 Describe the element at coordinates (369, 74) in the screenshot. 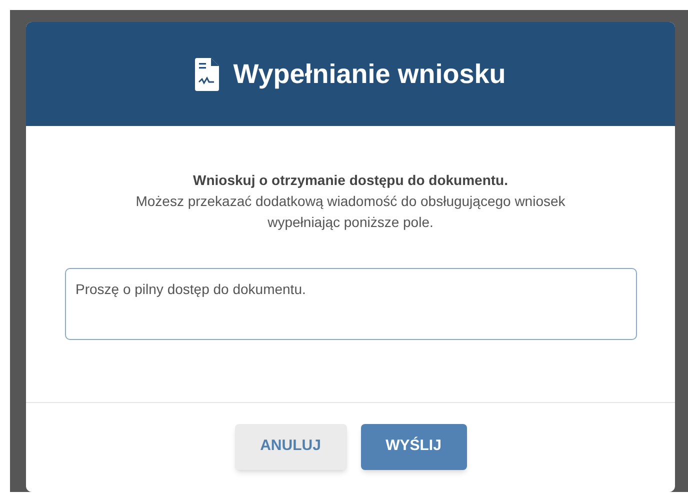

I see `dialog-title: Wypełnianie wniosku` at that location.